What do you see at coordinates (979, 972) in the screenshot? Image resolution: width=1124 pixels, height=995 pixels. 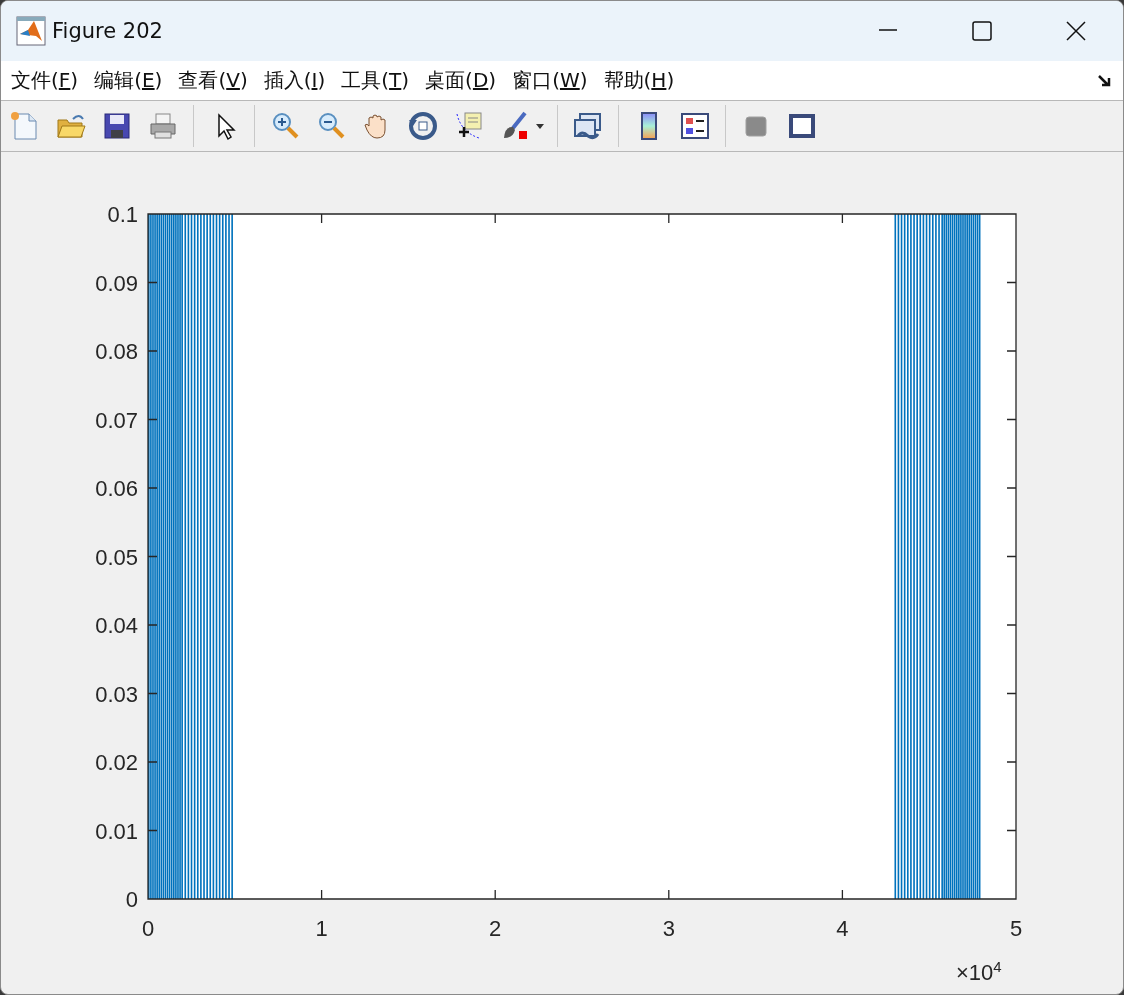 I see `axis-exponent-label: ×10$^{4}$` at bounding box center [979, 972].